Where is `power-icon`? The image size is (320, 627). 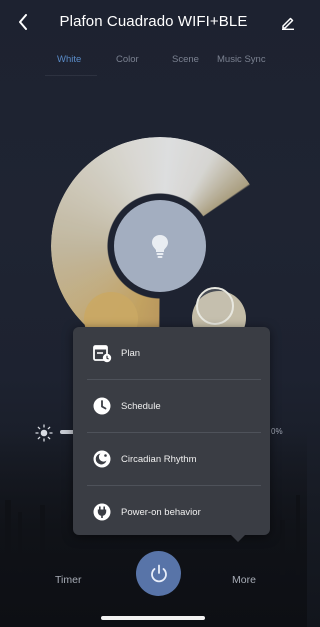 power-icon is located at coordinates (158, 573).